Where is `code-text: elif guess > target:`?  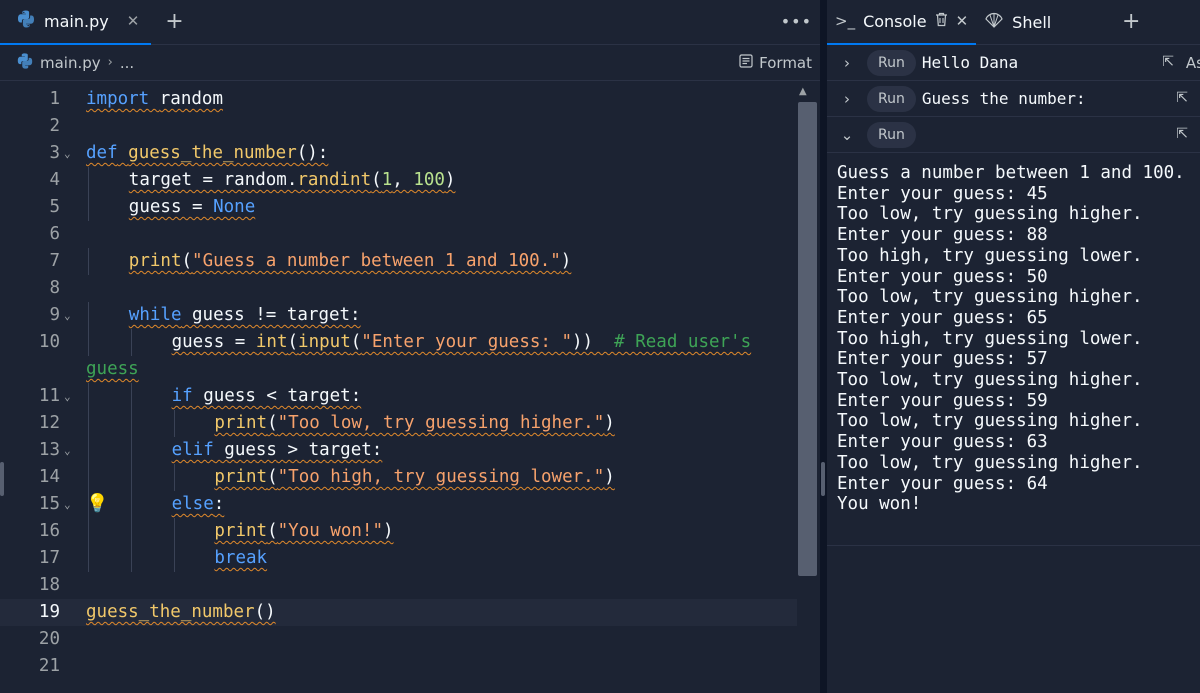 code-text: elif guess > target: is located at coordinates (277, 450).